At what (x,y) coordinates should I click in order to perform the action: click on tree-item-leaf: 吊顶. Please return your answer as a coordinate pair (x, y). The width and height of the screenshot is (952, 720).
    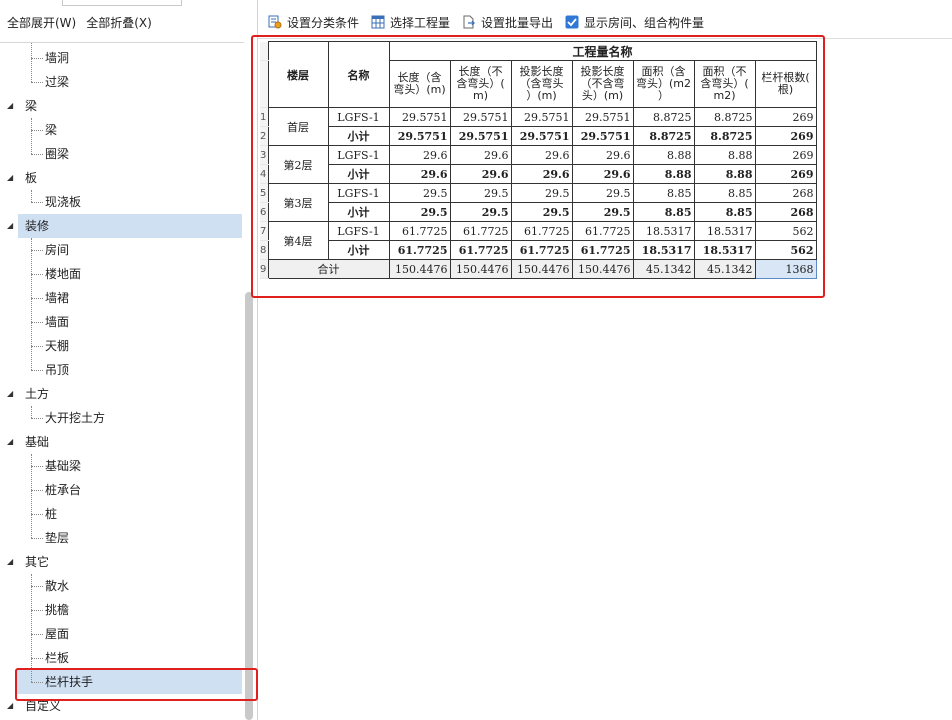
    Looking at the image, I should click on (121, 370).